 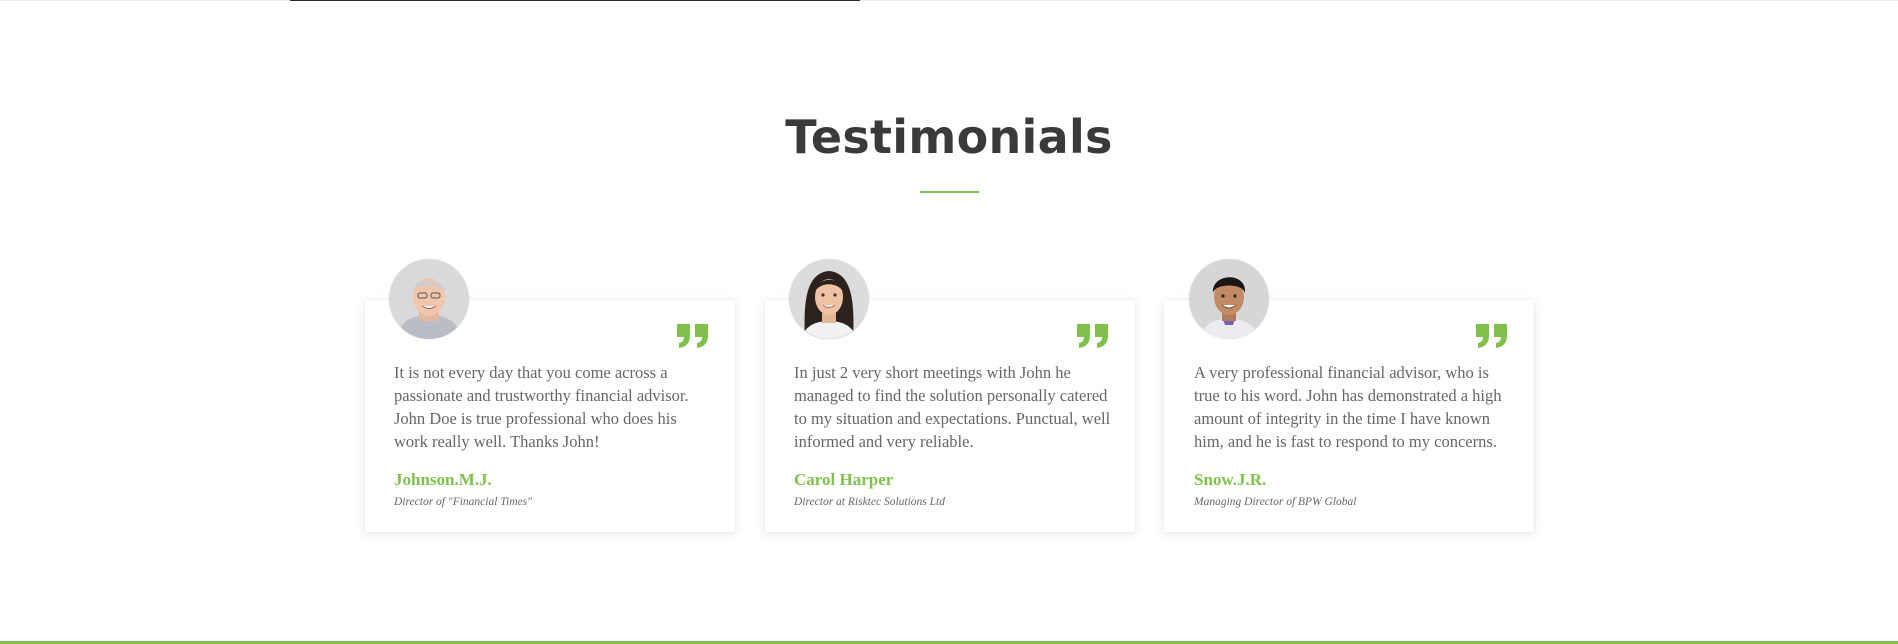 I want to click on author-role: Managing Director of BPW Global, so click(x=1275, y=502).